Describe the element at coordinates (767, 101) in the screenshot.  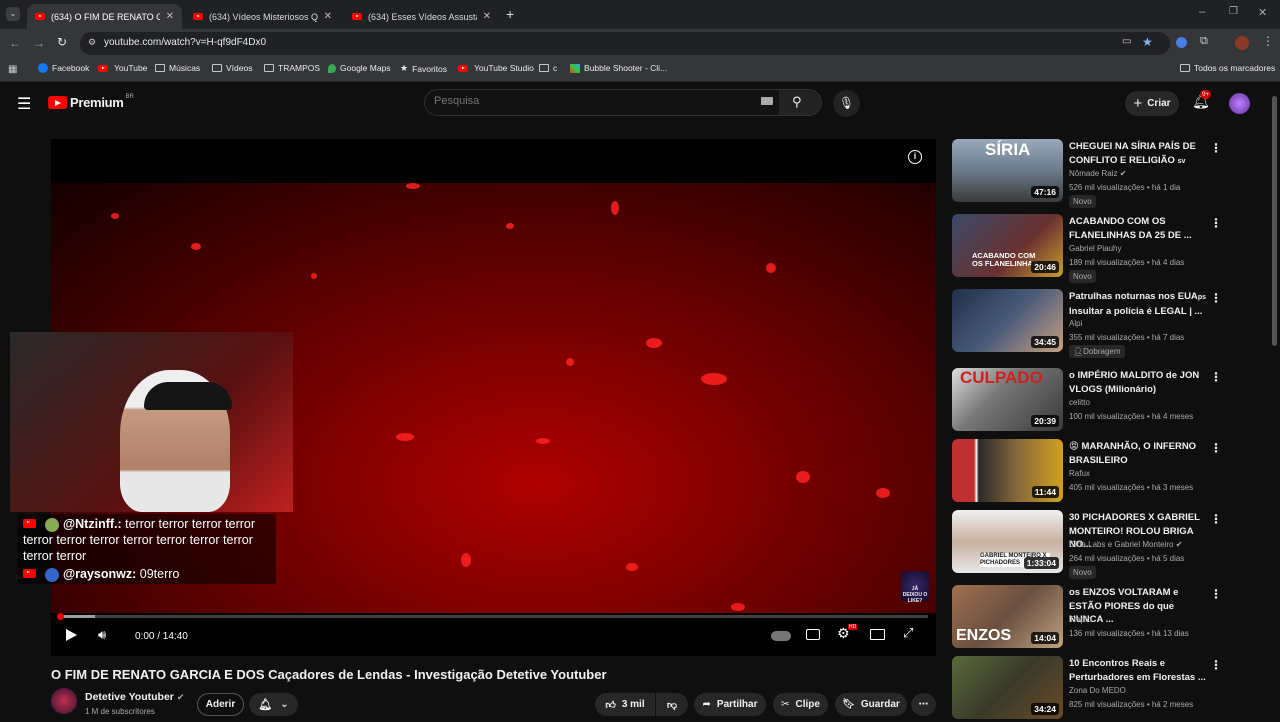
I see `keyboard-icon` at that location.